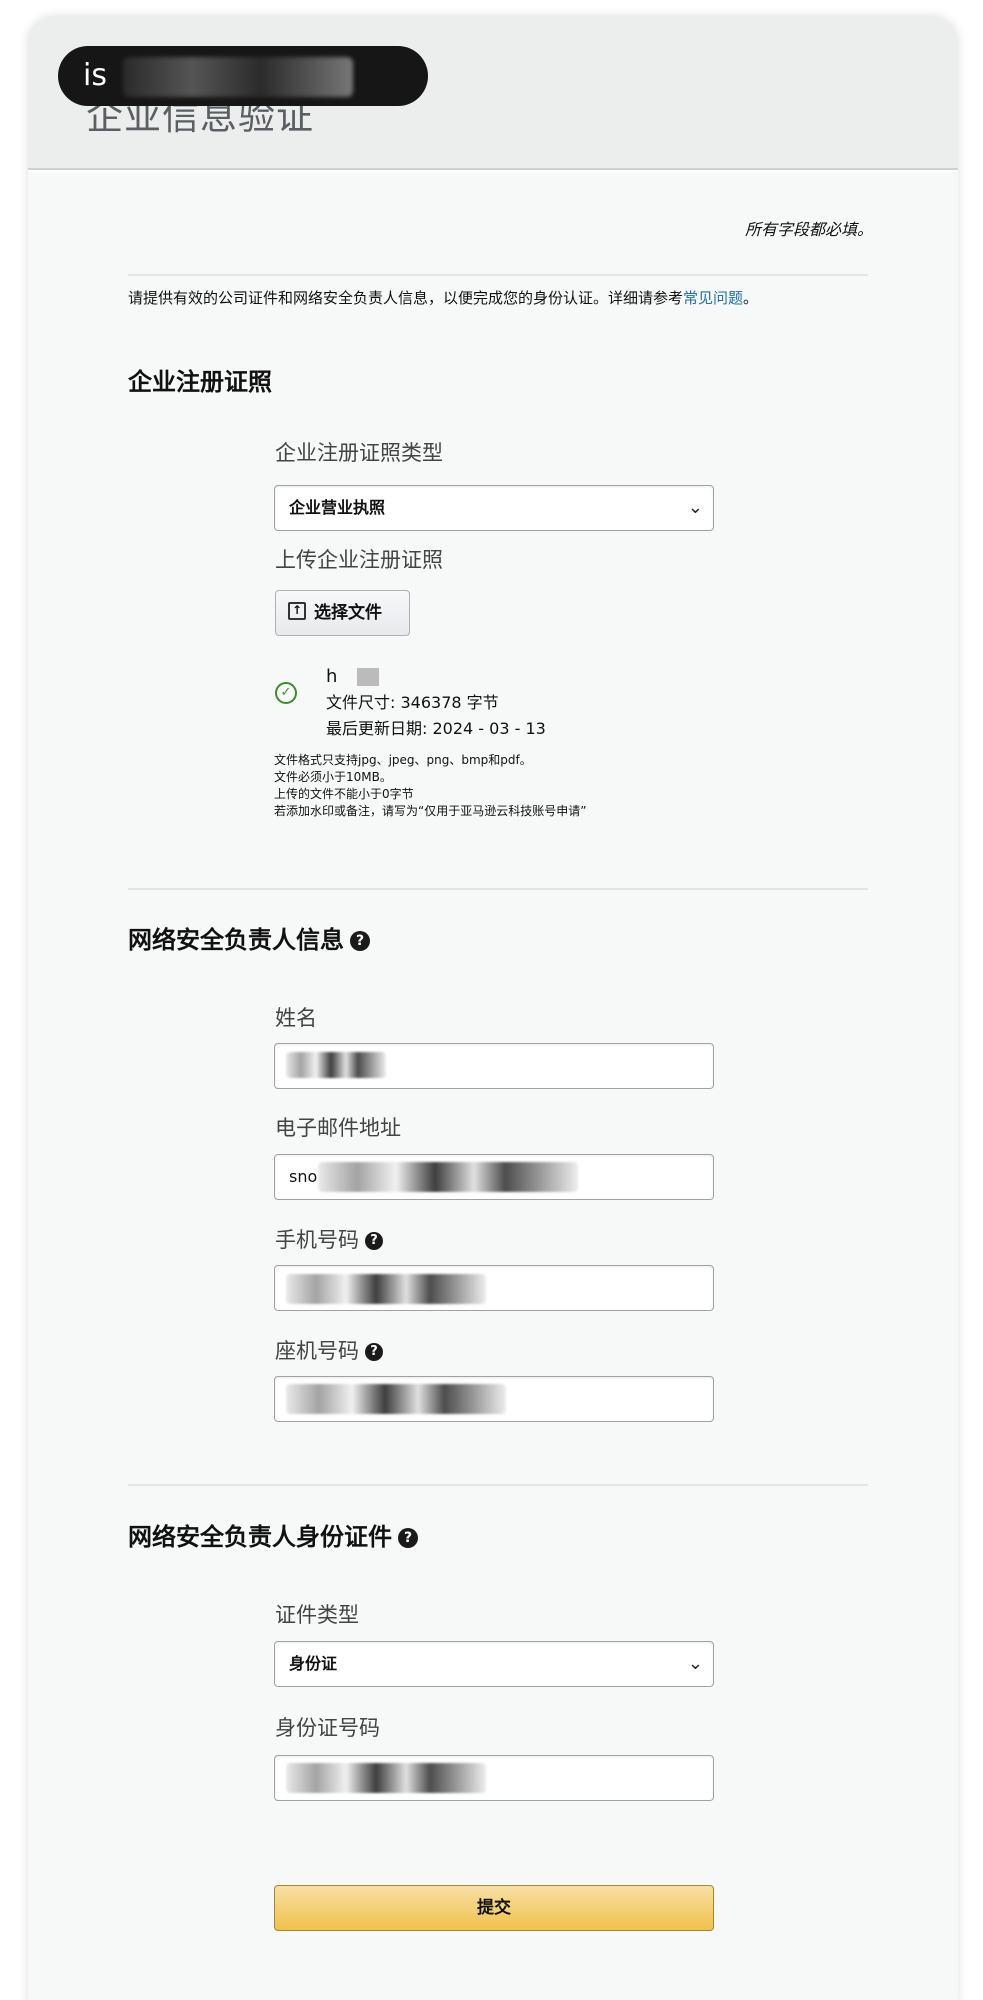  Describe the element at coordinates (403, 760) in the screenshot. I see `hint-line: 文件格式只支持jpg、jpeg、png、bmp和pdf。` at that location.